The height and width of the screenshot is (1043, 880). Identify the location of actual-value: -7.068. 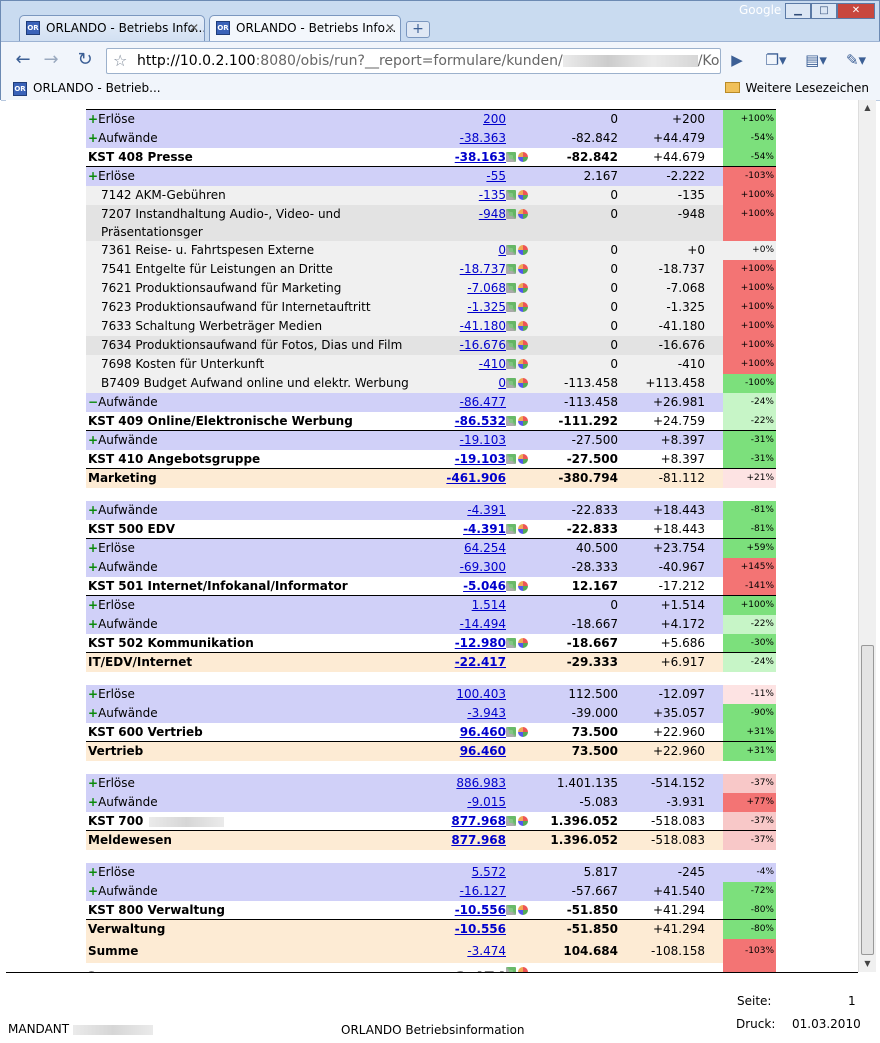
(486, 288).